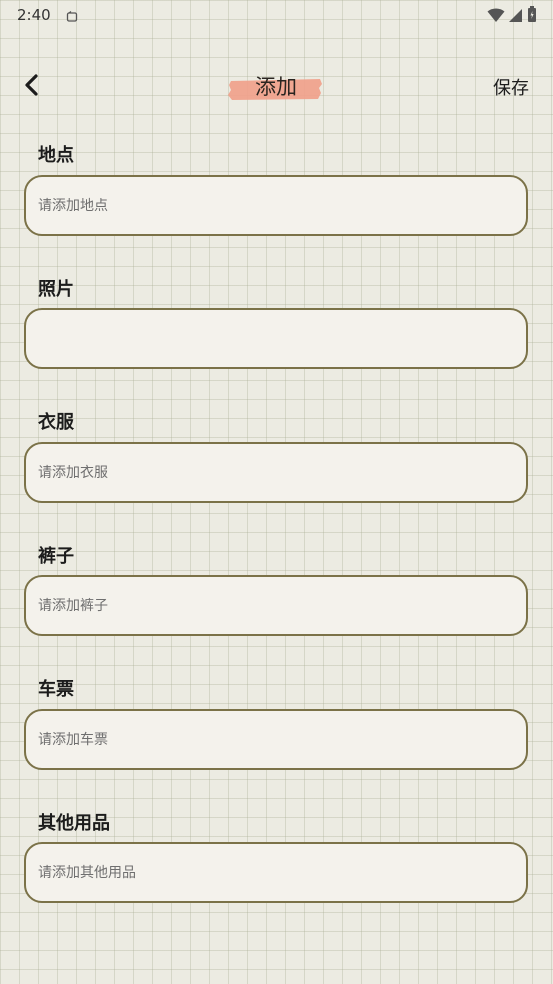 The height and width of the screenshot is (984, 553). What do you see at coordinates (56, 289) in the screenshot?
I see `photo-label: 照片` at bounding box center [56, 289].